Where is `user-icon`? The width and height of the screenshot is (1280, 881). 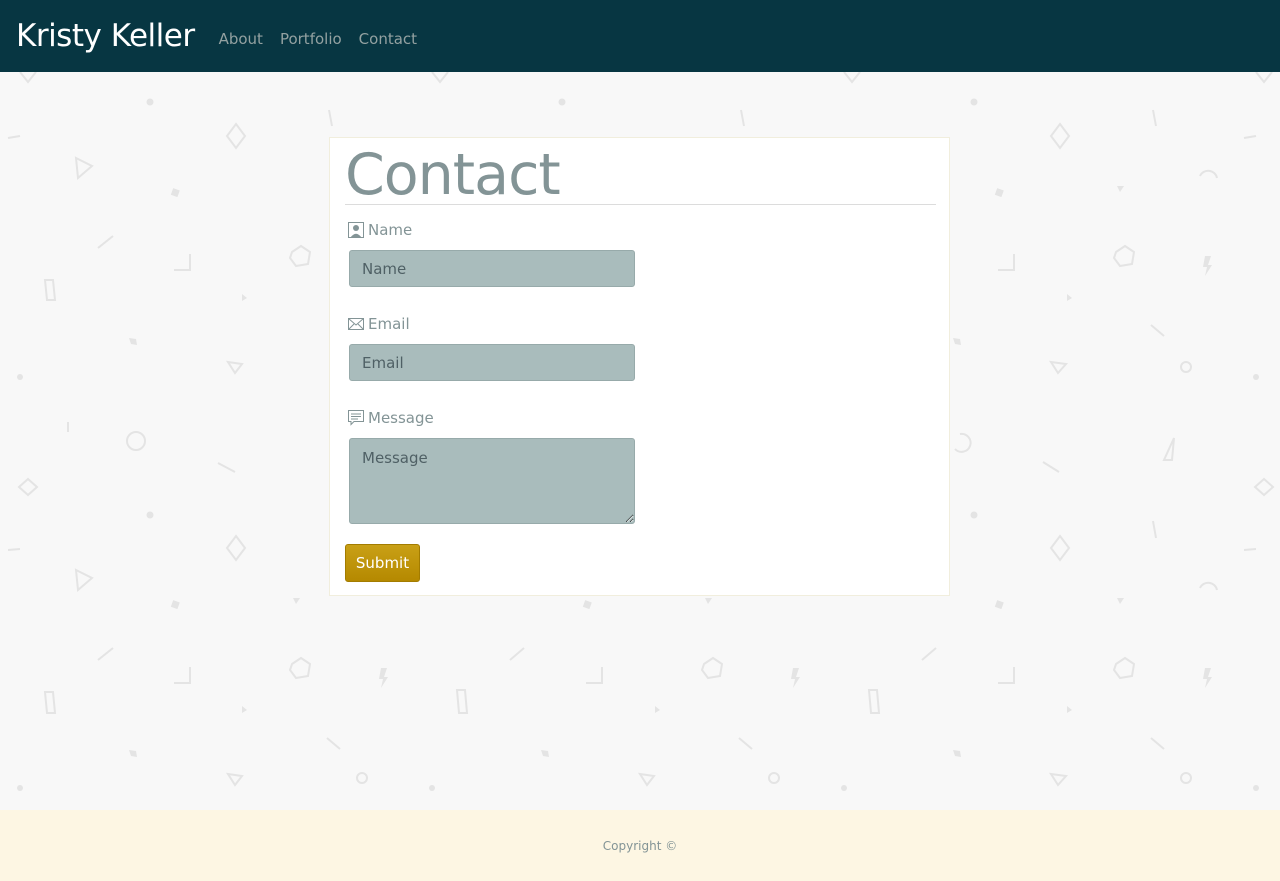 user-icon is located at coordinates (356, 230).